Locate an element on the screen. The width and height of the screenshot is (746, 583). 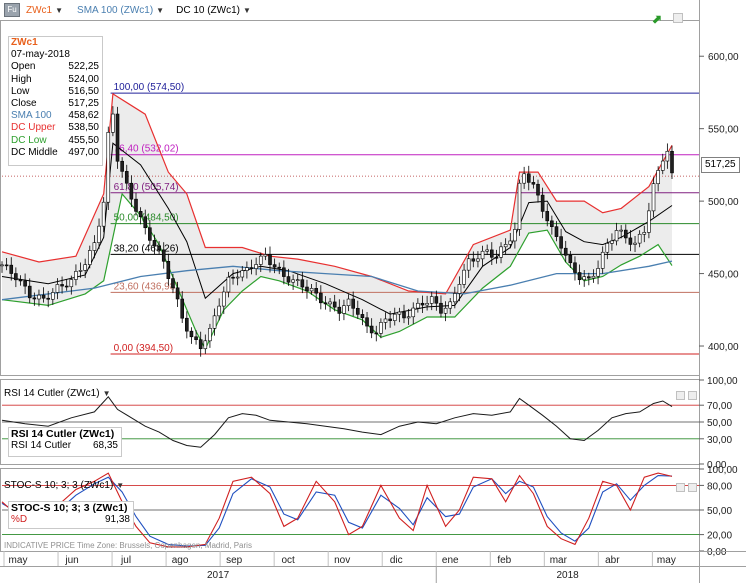
rsi-panel-maximize-icon is located at coordinates (680, 395).